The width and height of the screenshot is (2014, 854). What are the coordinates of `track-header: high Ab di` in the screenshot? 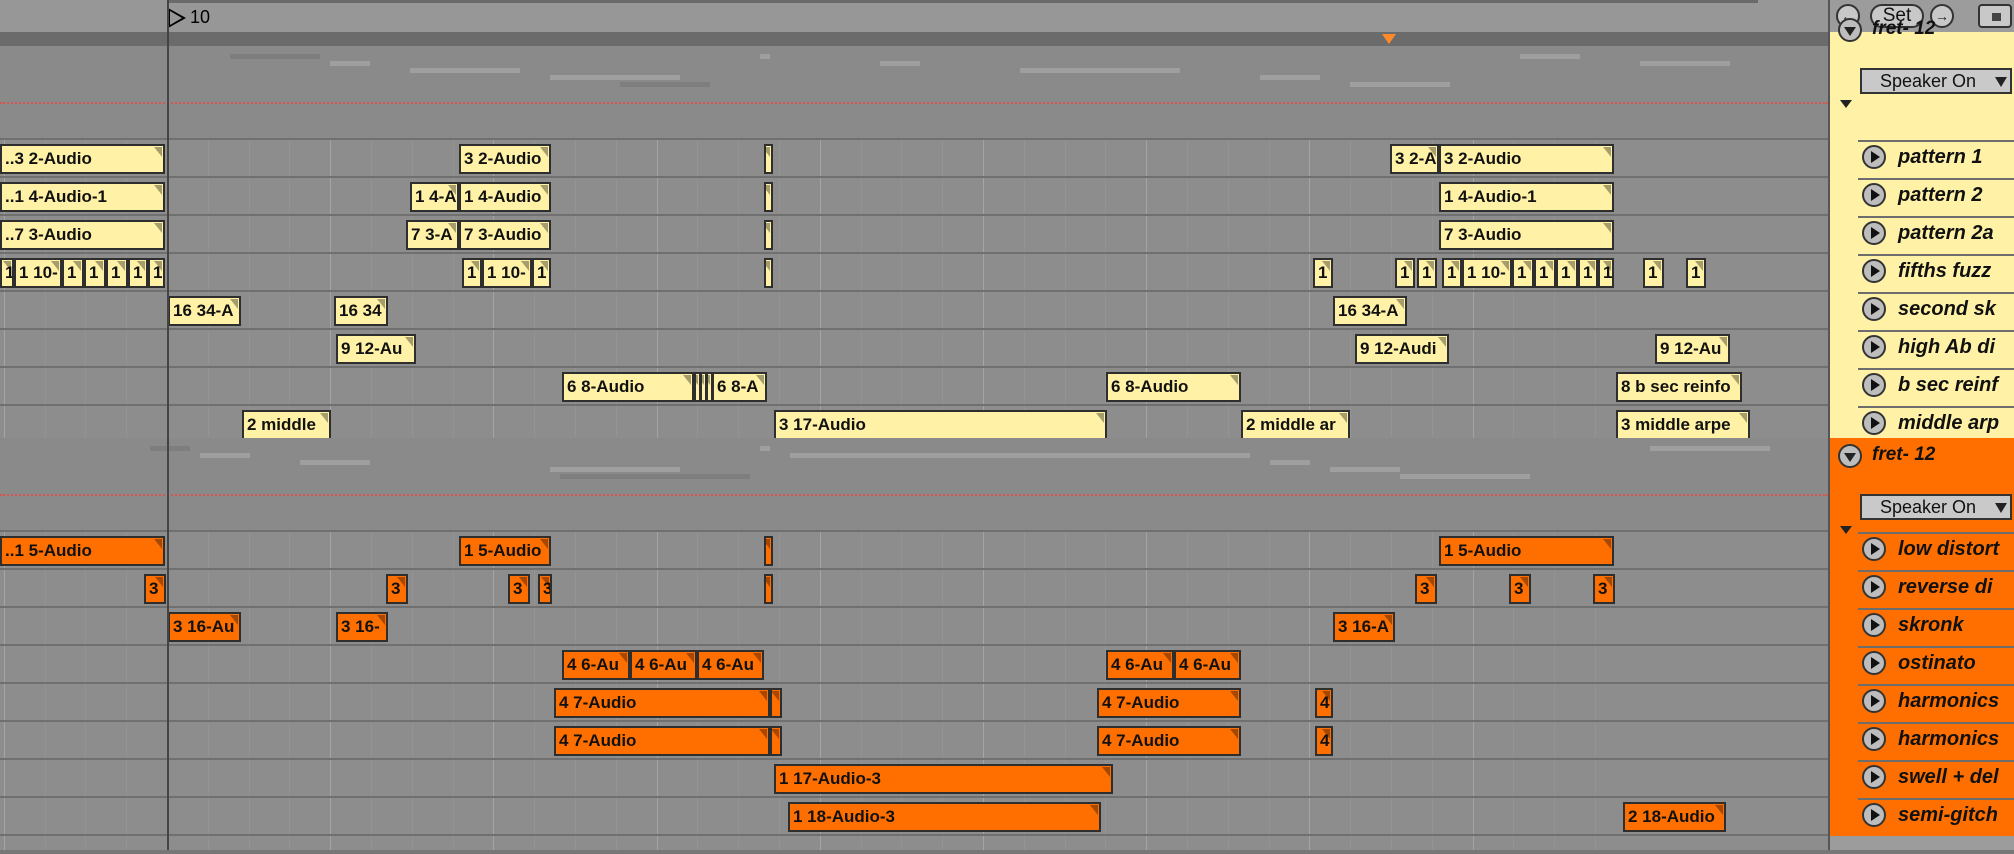 It's located at (1936, 346).